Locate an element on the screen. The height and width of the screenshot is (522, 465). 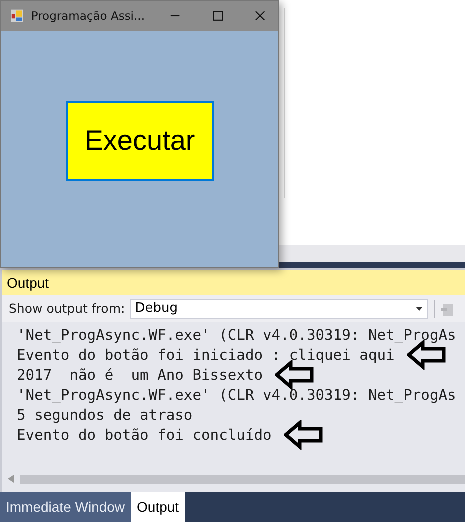
close-icon is located at coordinates (260, 16).